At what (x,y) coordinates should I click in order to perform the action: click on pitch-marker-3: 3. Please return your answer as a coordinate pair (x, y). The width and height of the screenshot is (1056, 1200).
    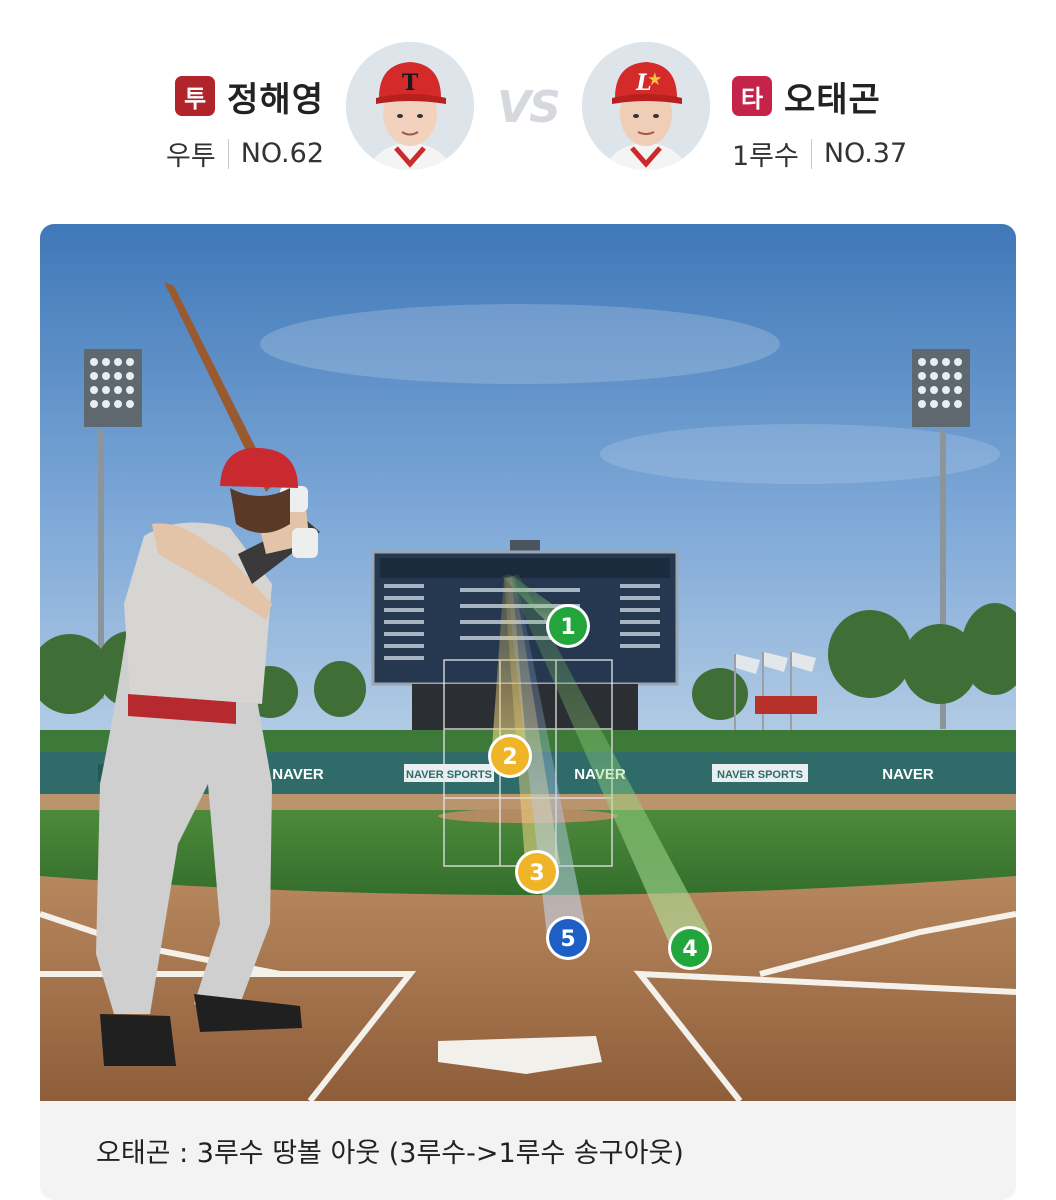
    Looking at the image, I should click on (537, 872).